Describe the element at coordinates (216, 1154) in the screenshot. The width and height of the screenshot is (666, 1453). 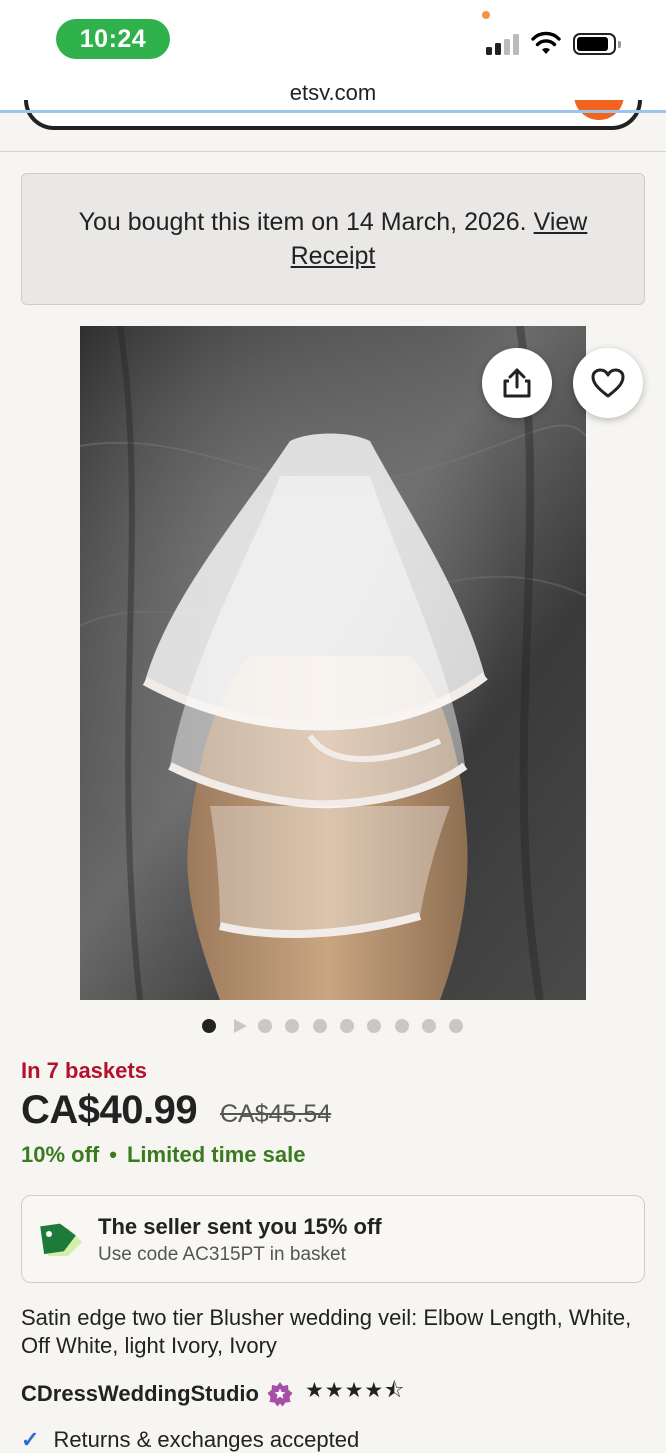
I see `sale-label: Limited time sale` at that location.